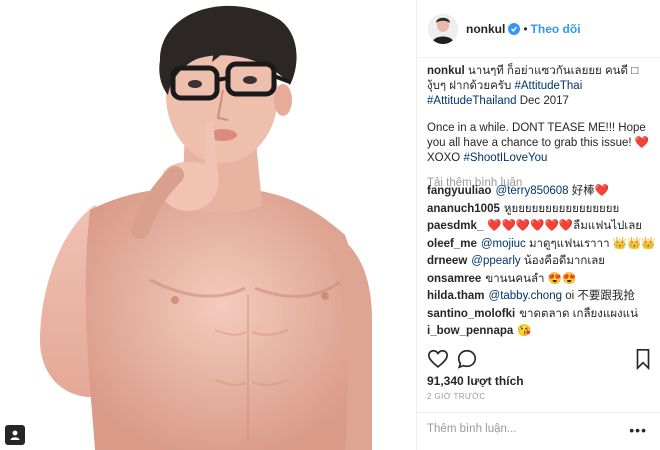 The image size is (660, 450). I want to click on action-bar, so click(540, 360).